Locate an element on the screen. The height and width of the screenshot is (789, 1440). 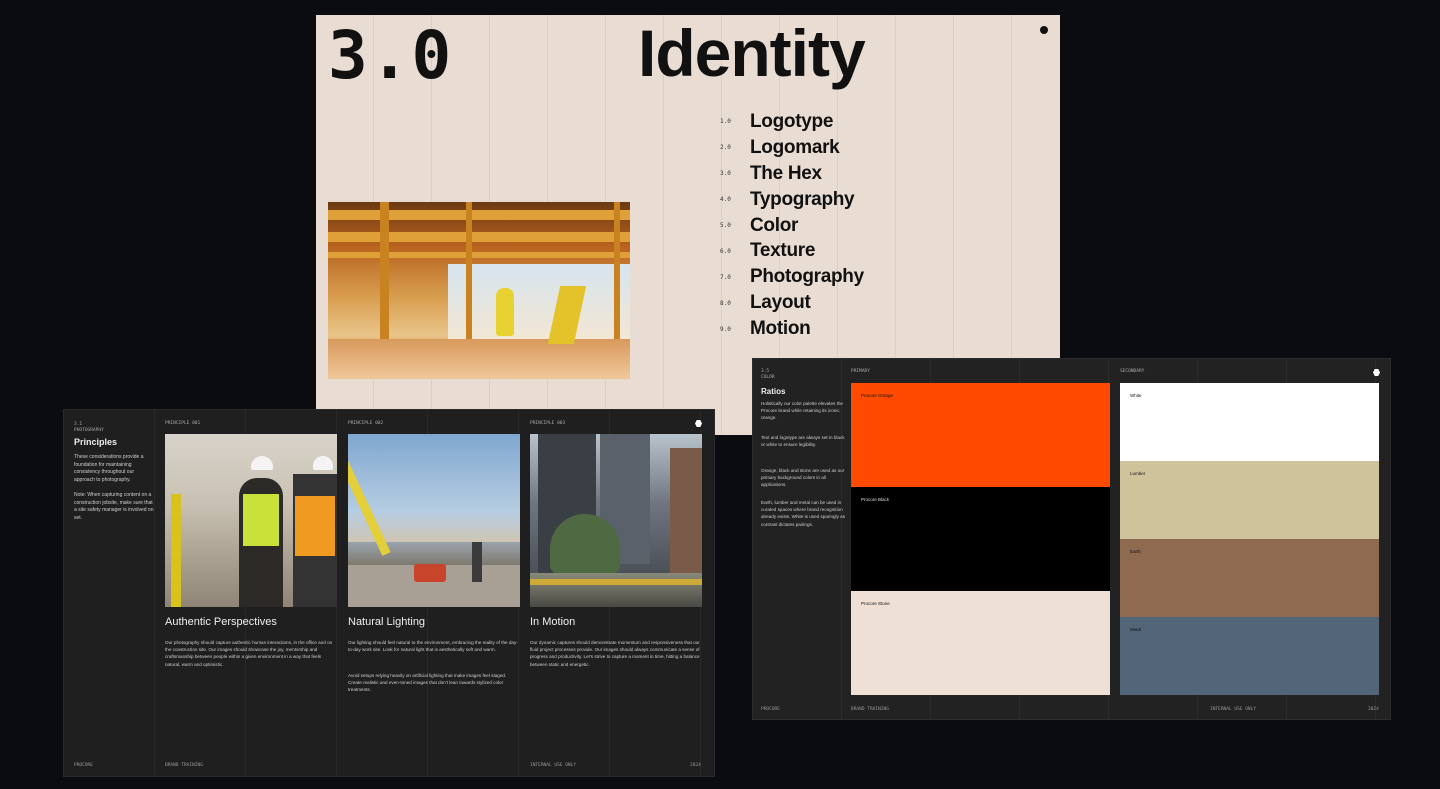
toc-label: Photography is located at coordinates (807, 277).